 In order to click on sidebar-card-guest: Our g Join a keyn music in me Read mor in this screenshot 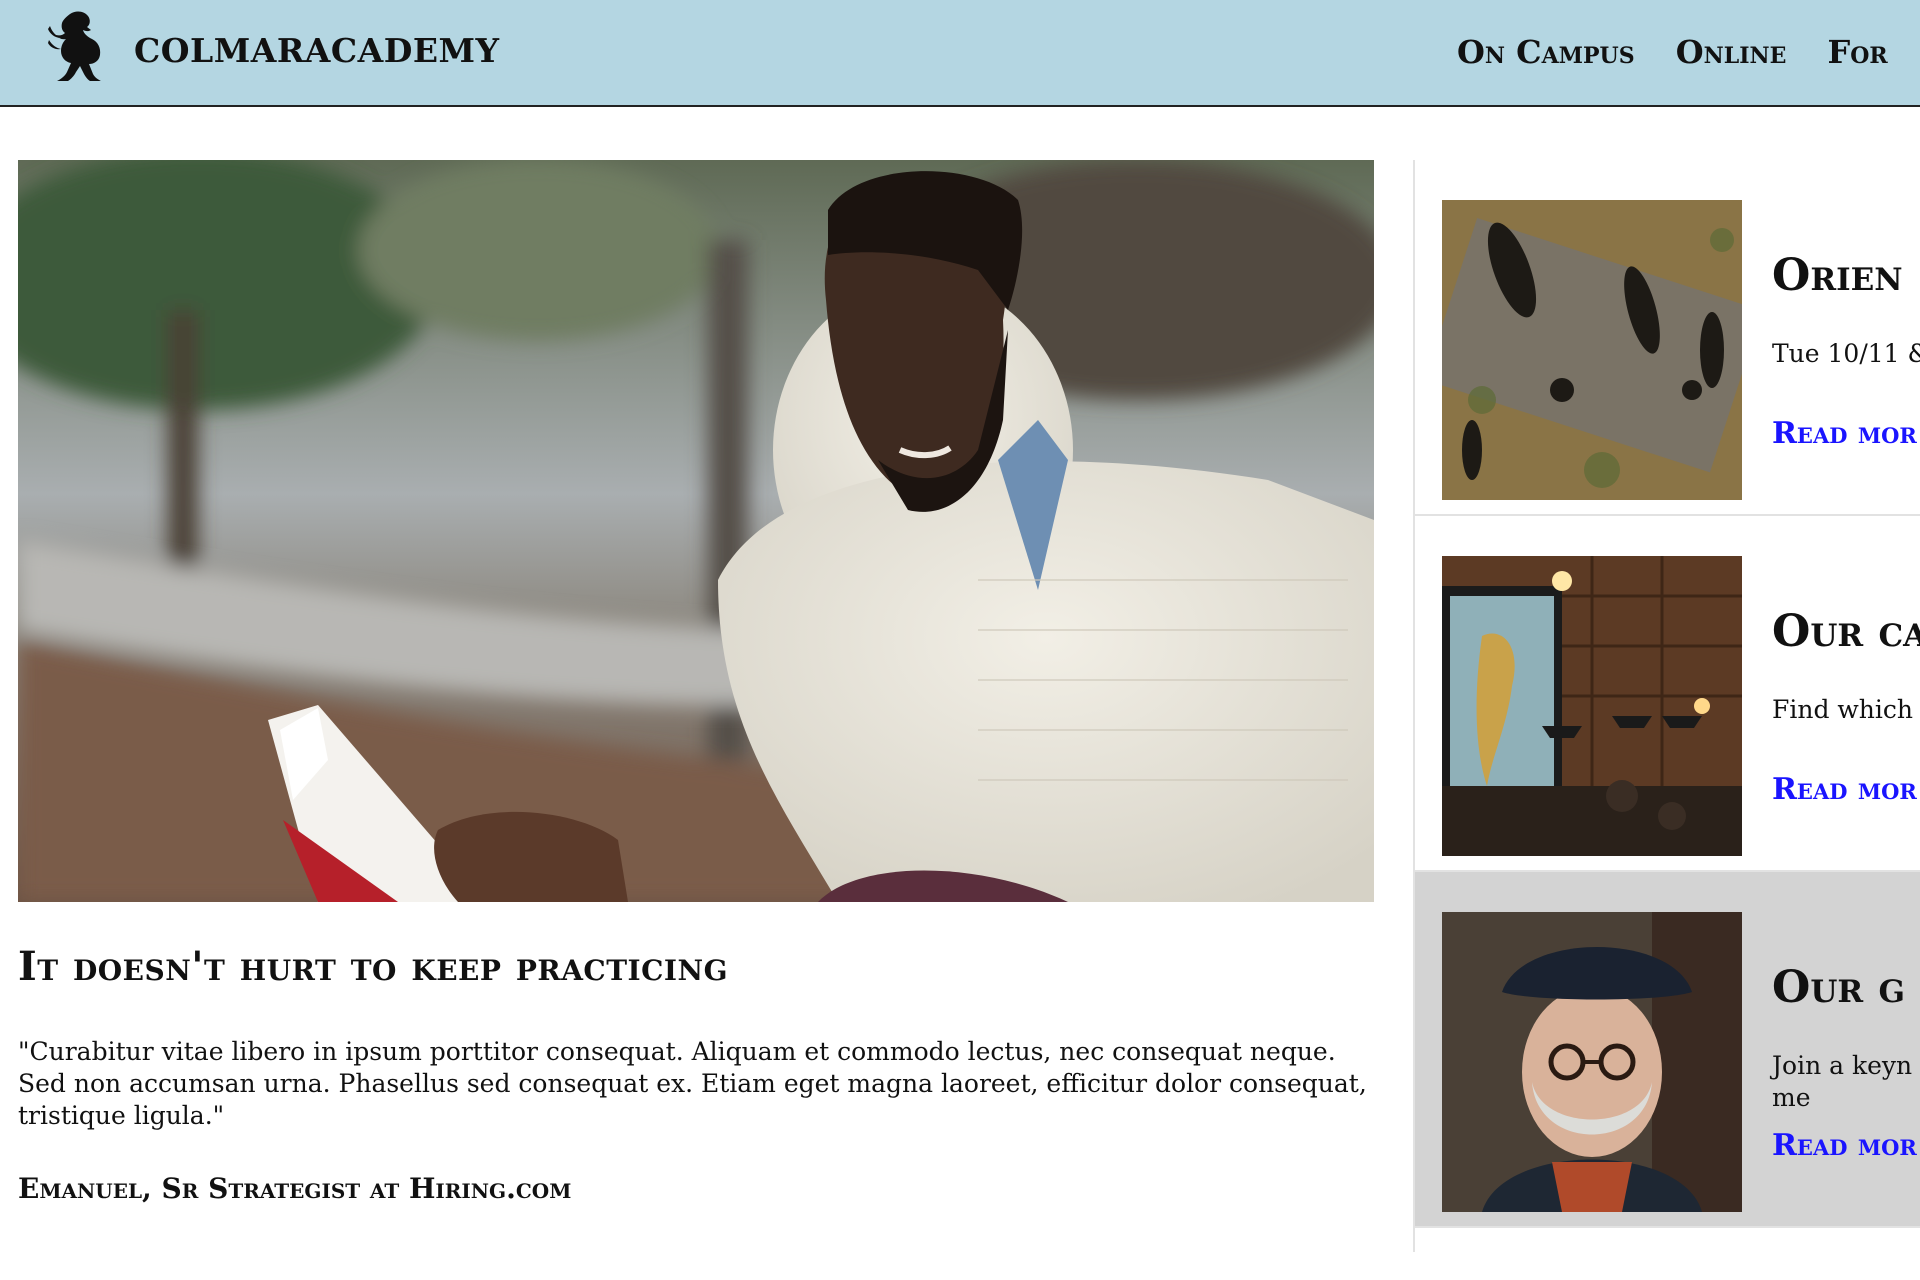, I will do `click(1667, 1050)`.